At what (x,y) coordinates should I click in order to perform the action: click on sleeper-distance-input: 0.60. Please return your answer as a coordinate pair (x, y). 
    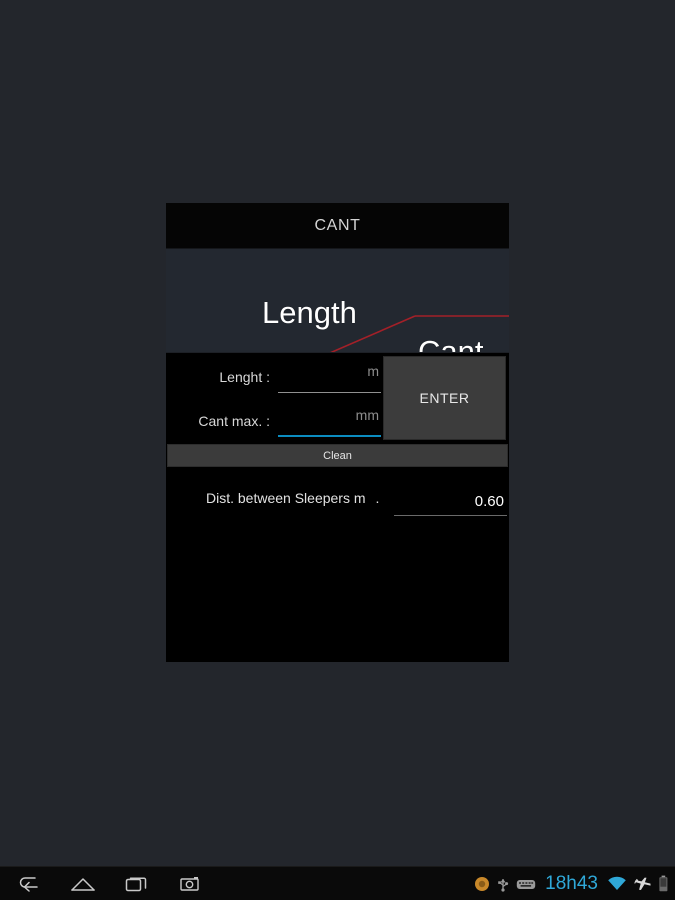
    Looking at the image, I should click on (450, 502).